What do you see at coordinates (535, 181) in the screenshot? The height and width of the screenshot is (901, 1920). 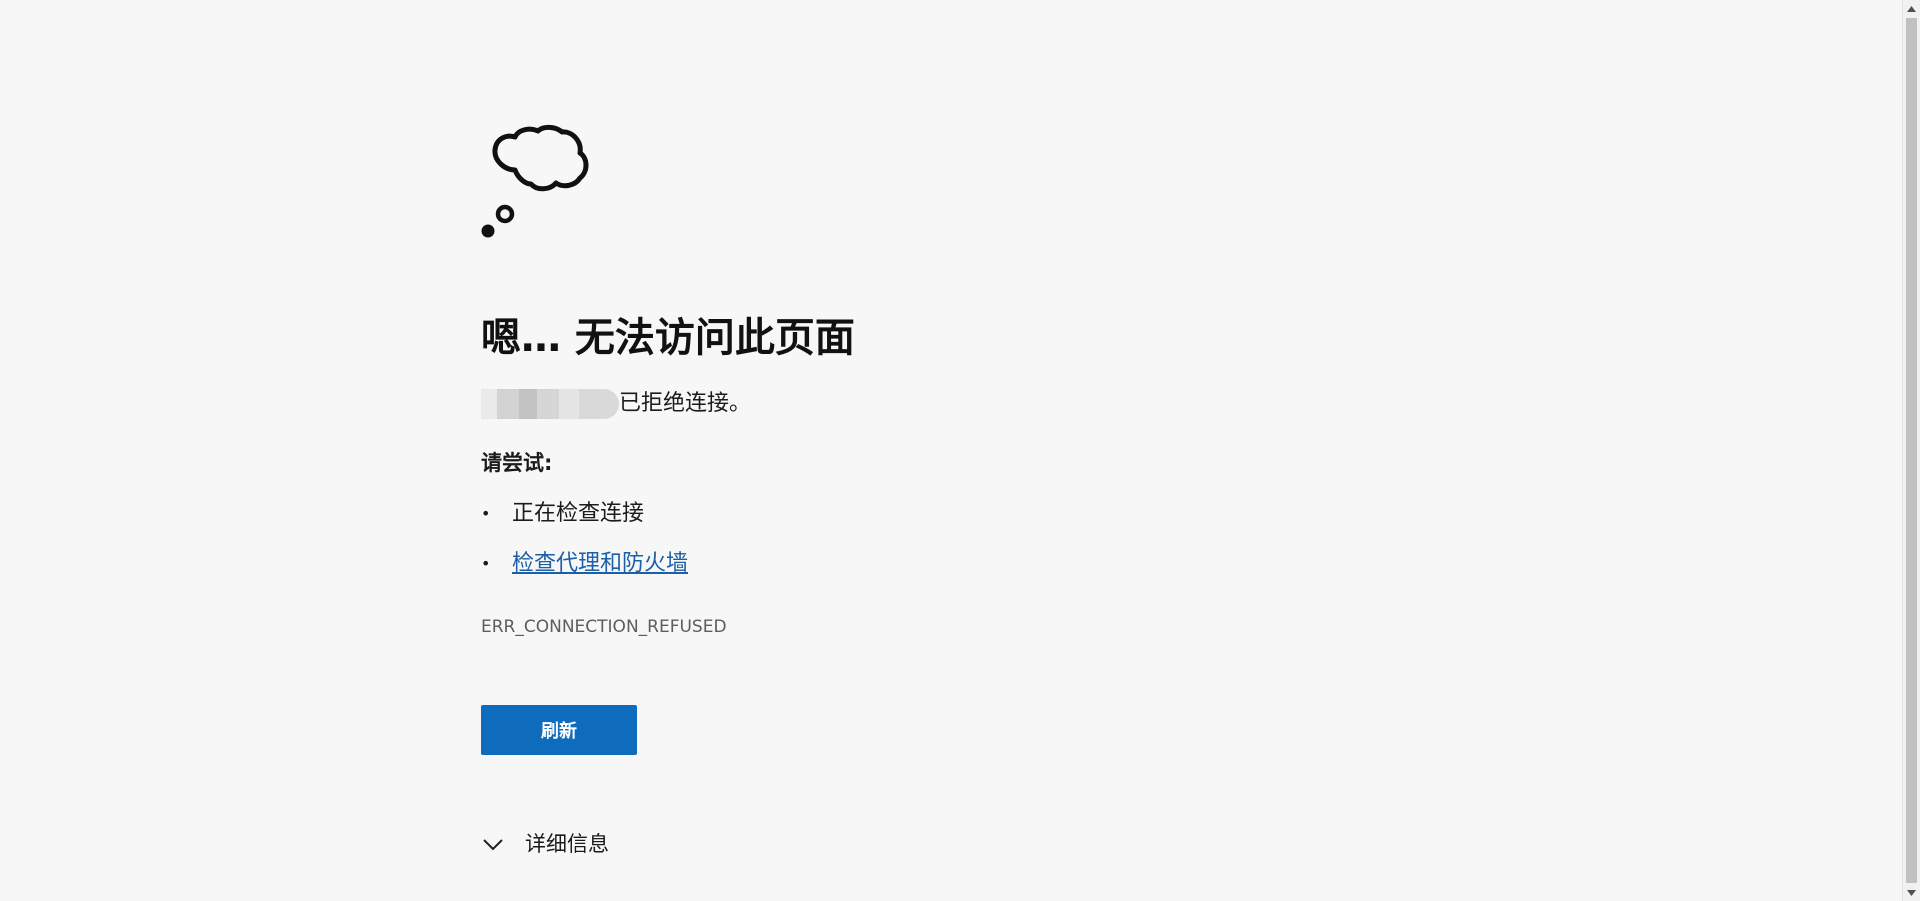 I see `thought-cloud-icon` at bounding box center [535, 181].